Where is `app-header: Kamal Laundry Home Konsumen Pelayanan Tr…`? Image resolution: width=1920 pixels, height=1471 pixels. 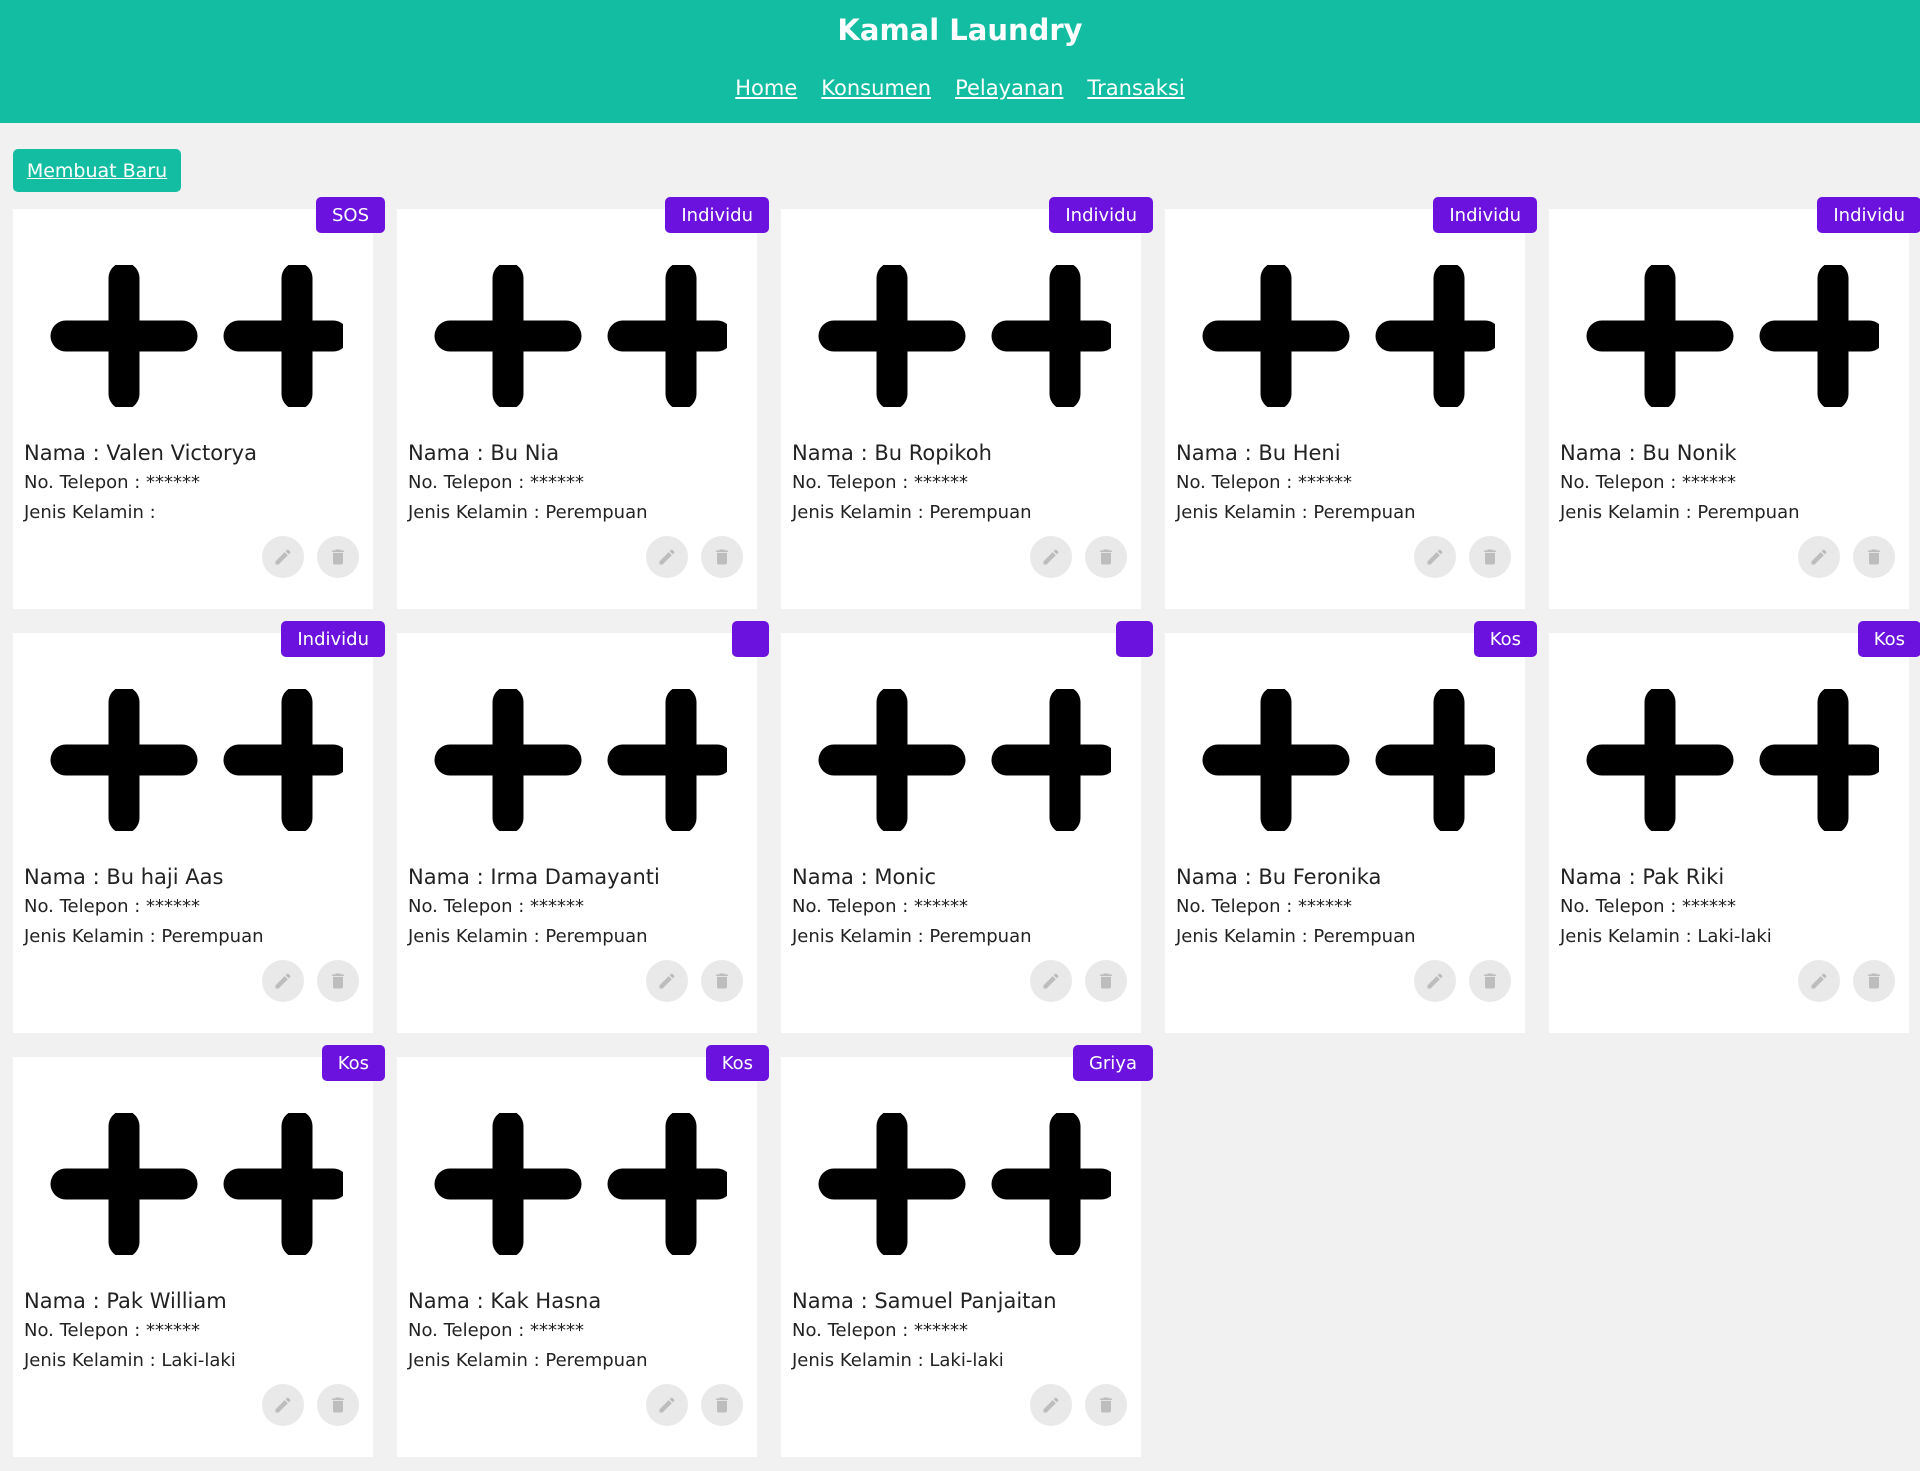
app-header: Kamal Laundry Home Konsumen Pelayanan Tr… is located at coordinates (960, 61).